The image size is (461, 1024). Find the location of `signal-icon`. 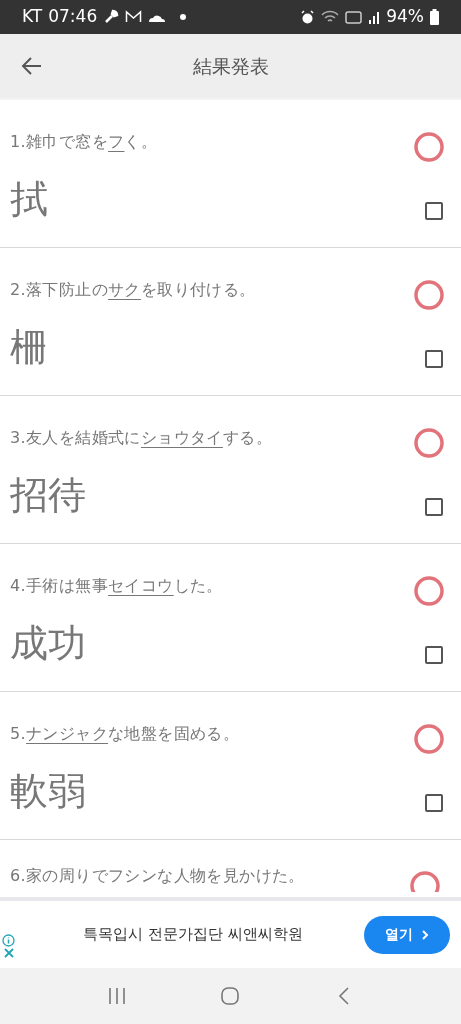

signal-icon is located at coordinates (374, 17).